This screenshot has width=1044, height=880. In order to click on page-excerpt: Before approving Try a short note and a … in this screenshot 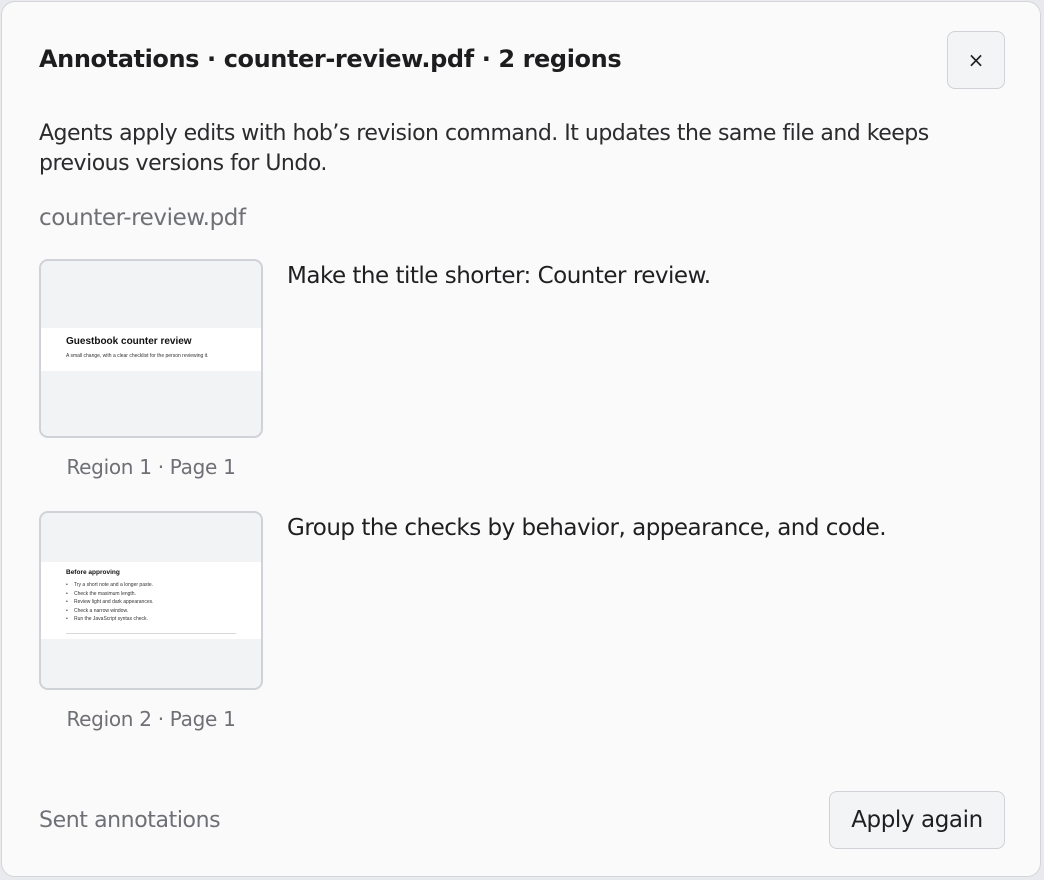, I will do `click(151, 600)`.